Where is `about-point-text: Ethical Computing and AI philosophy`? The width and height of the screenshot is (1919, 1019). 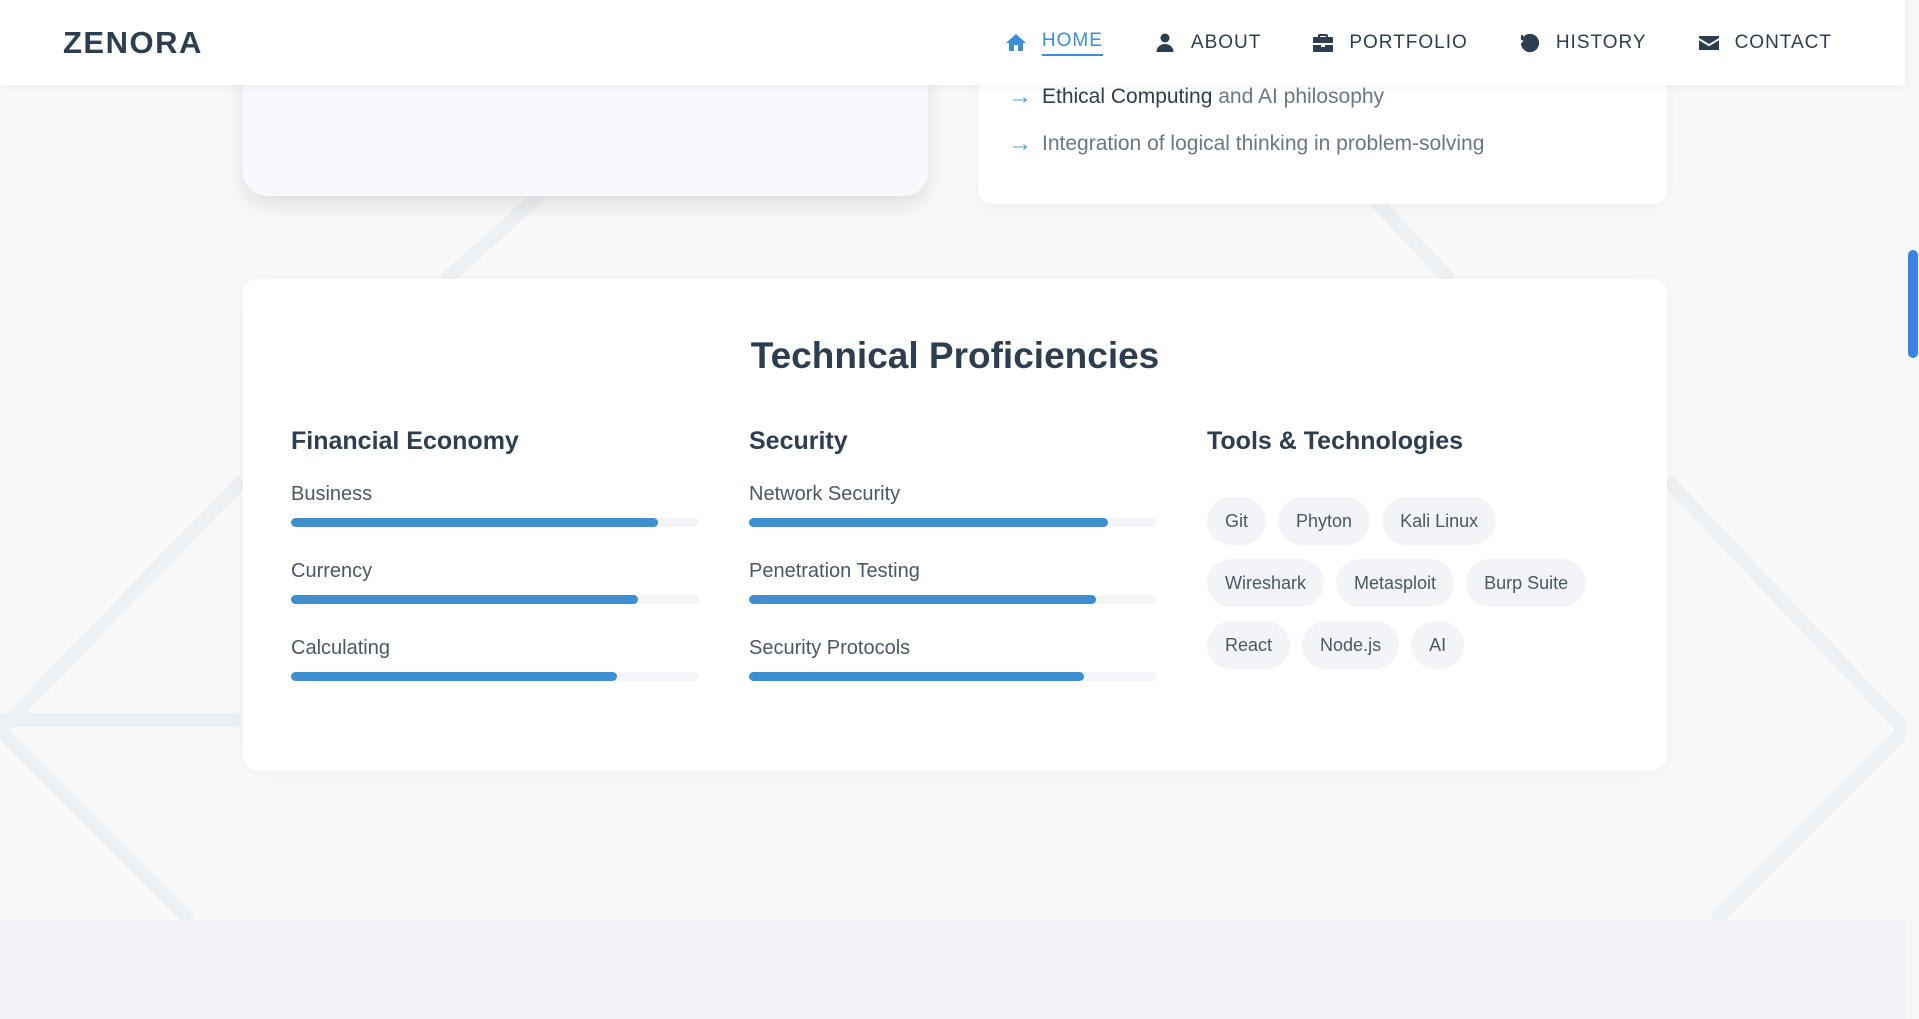
about-point-text: Ethical Computing and AI philosophy is located at coordinates (1213, 97).